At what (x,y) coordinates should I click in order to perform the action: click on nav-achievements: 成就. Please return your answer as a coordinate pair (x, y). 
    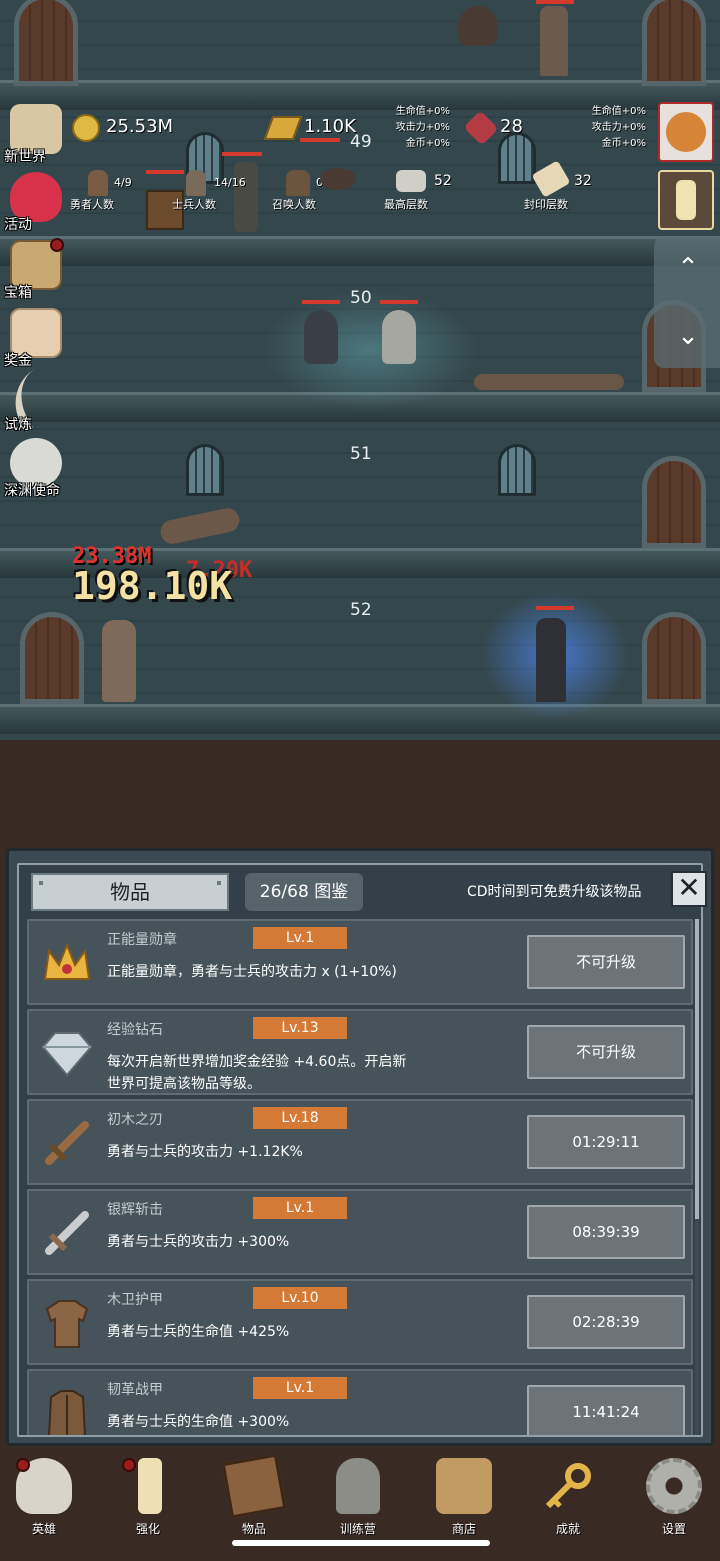
    Looking at the image, I should click on (568, 1495).